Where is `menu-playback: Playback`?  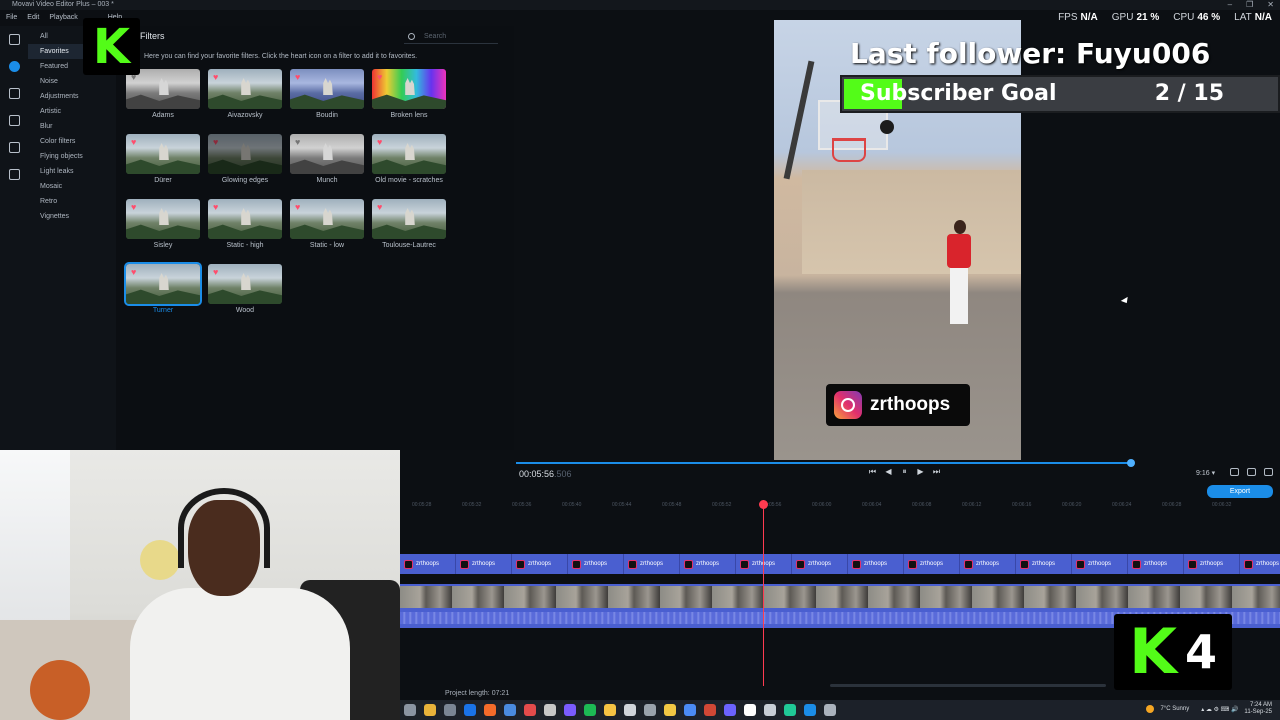
menu-playback: Playback is located at coordinates (63, 17).